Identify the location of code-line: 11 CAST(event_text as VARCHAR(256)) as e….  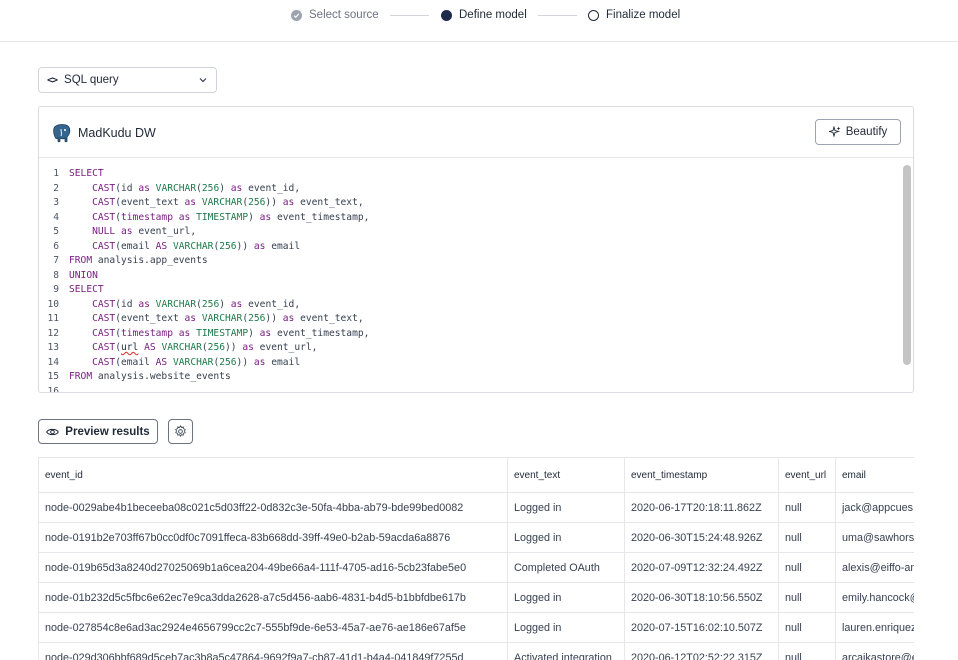
(470, 319).